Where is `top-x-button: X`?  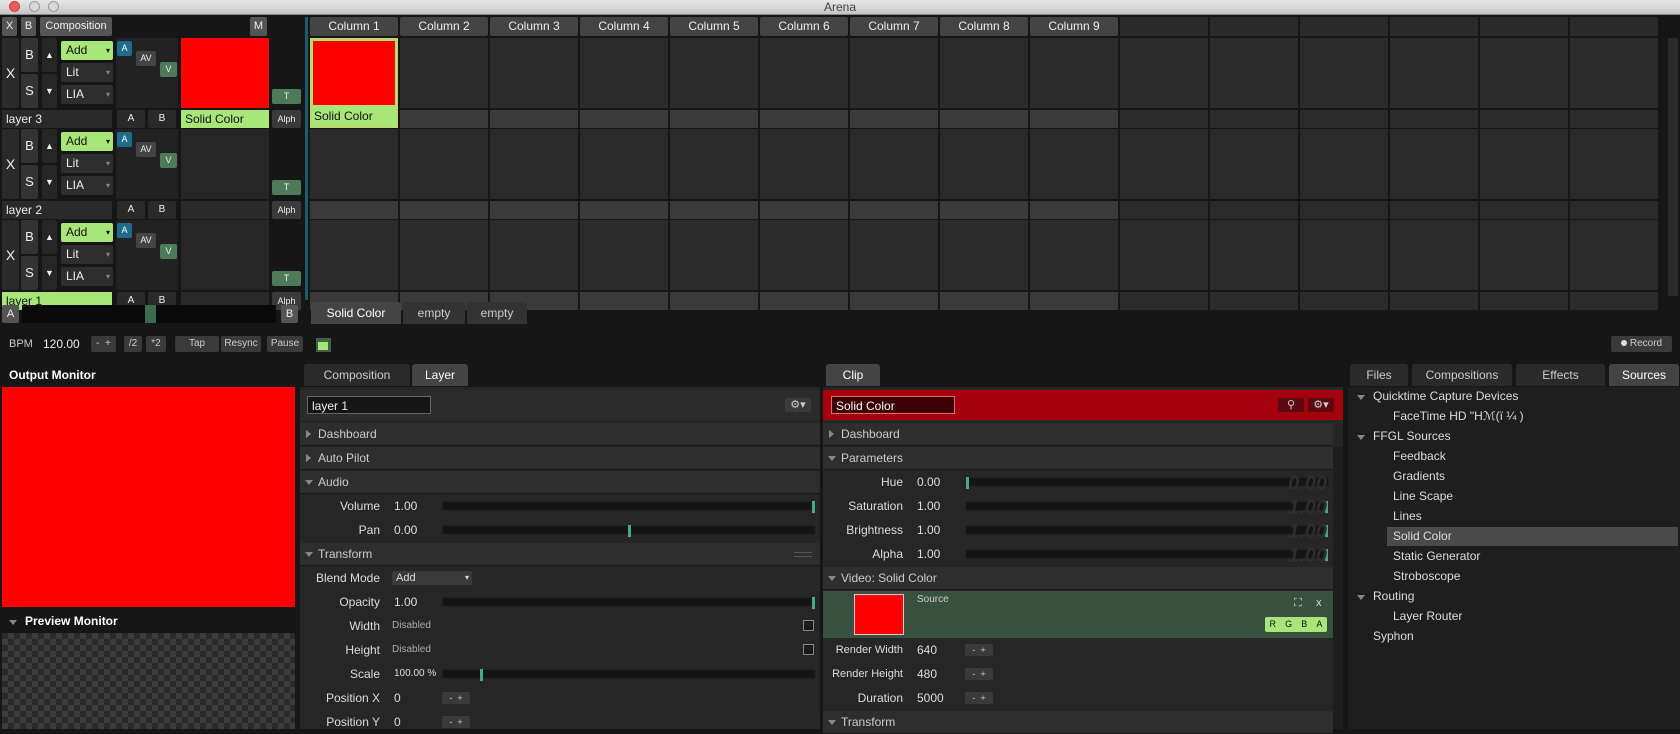 top-x-button: X is located at coordinates (9, 26).